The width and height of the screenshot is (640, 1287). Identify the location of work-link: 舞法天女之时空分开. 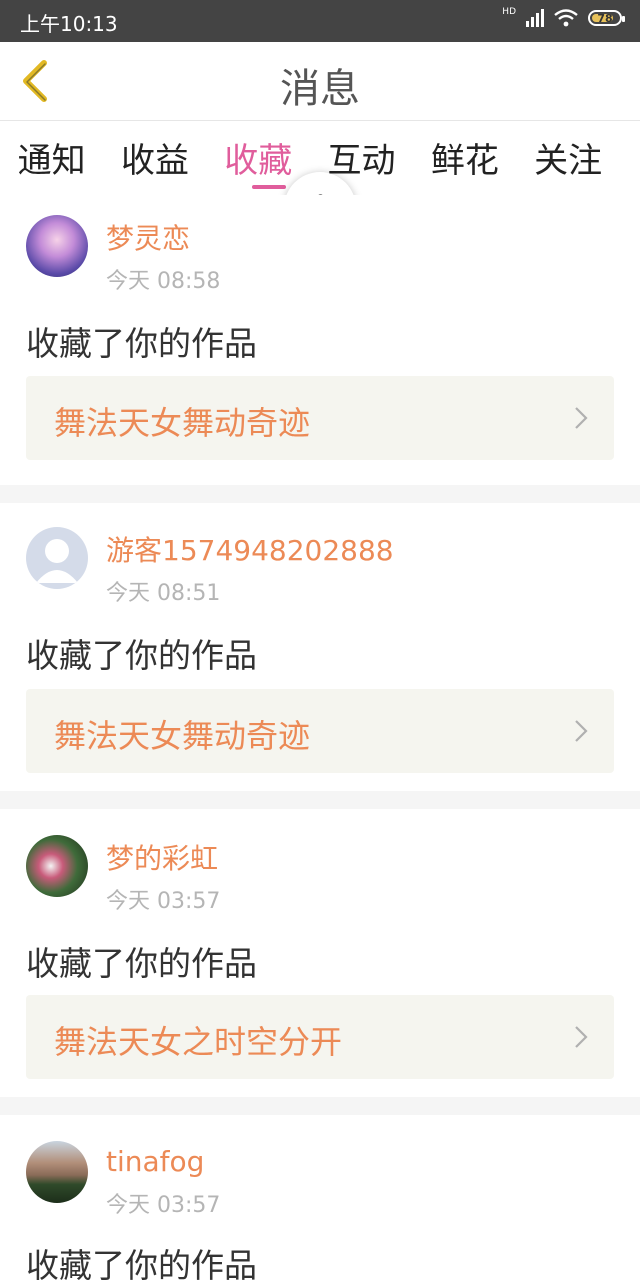
(320, 1037).